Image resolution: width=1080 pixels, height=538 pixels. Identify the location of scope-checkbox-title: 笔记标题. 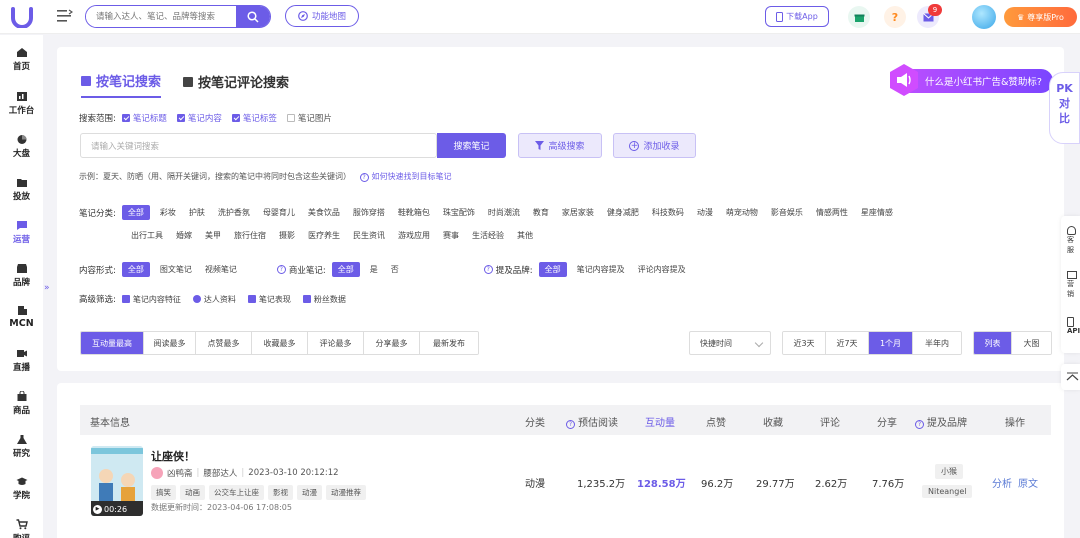
(144, 118).